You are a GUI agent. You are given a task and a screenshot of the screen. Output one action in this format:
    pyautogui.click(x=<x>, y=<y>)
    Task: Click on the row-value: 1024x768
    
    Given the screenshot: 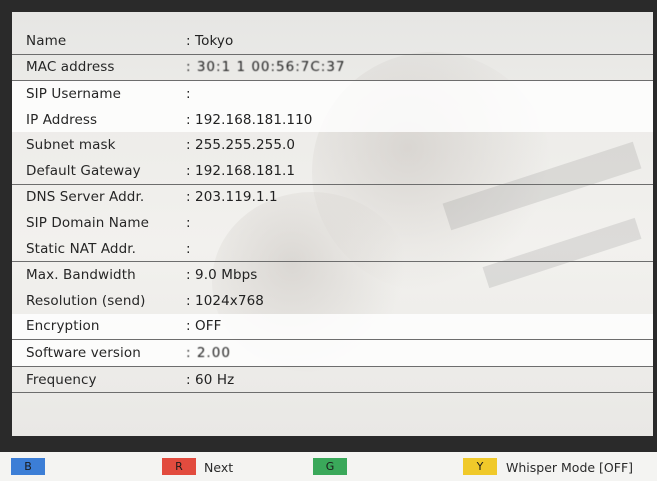 What is the action you would take?
    pyautogui.click(x=419, y=301)
    